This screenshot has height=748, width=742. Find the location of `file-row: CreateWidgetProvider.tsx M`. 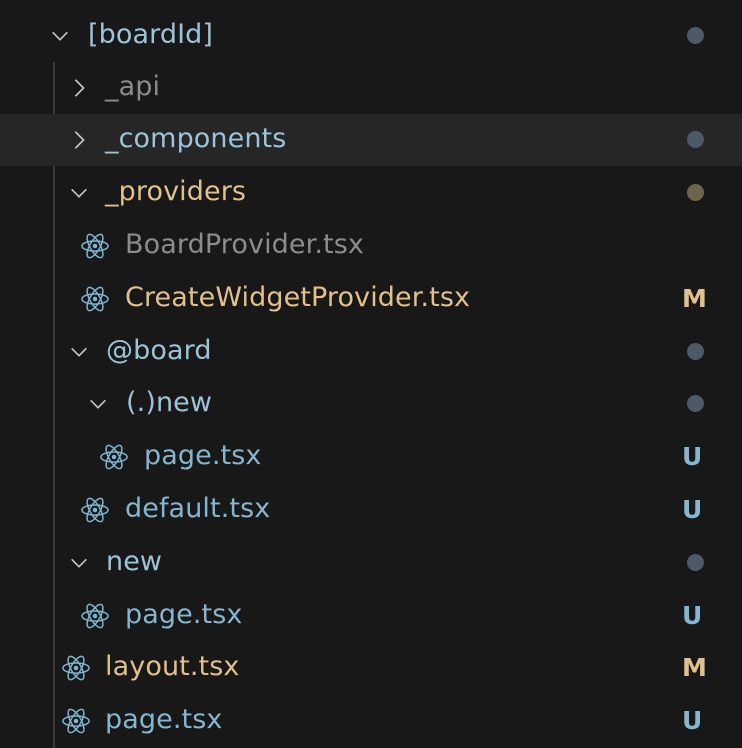

file-row: CreateWidgetProvider.tsx M is located at coordinates (371, 299).